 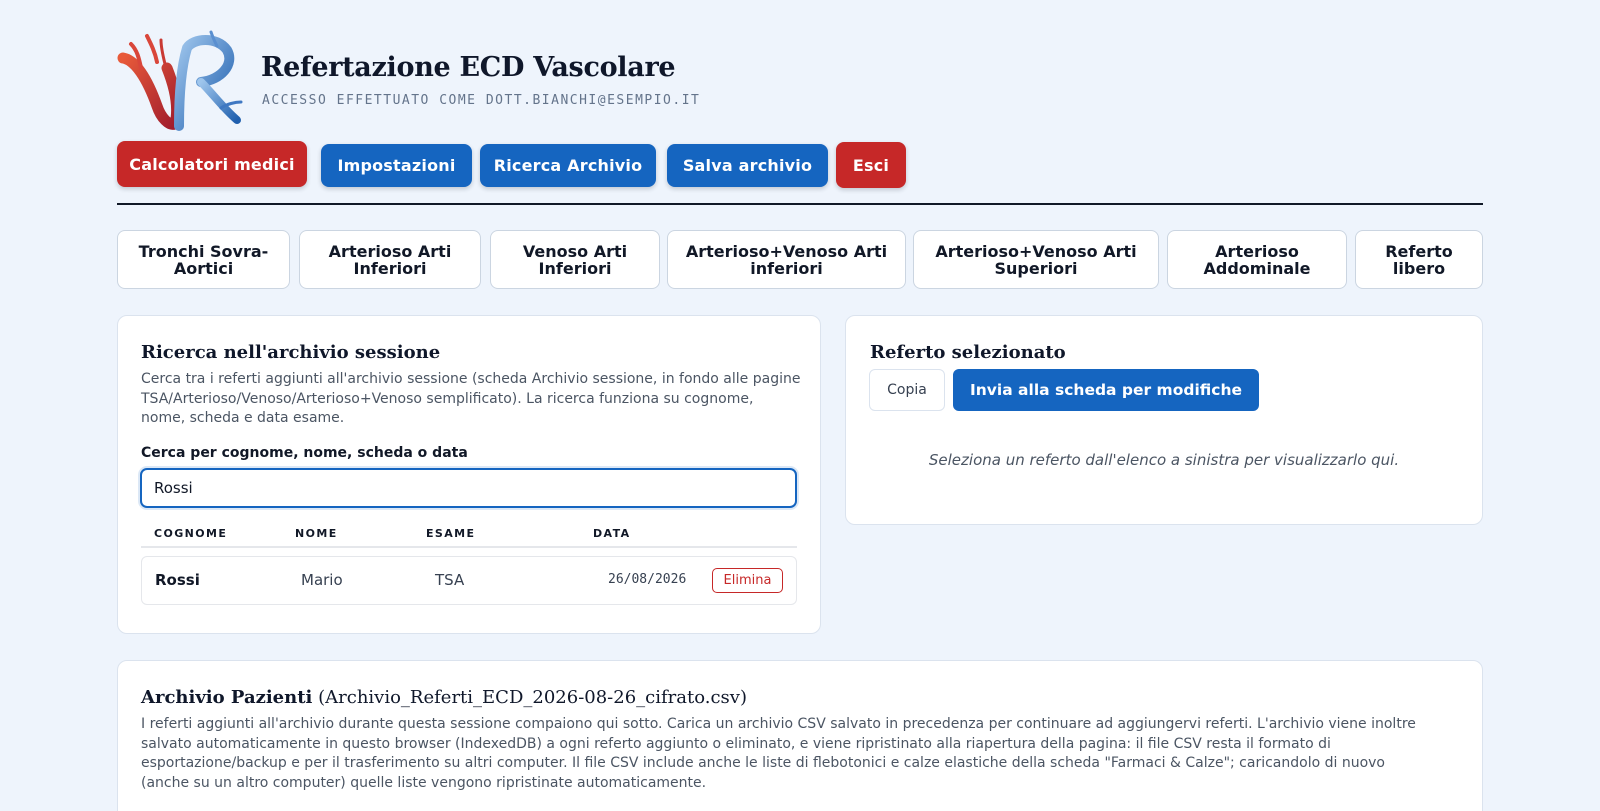 I want to click on column-header-cognome: COGNOME, so click(x=191, y=533).